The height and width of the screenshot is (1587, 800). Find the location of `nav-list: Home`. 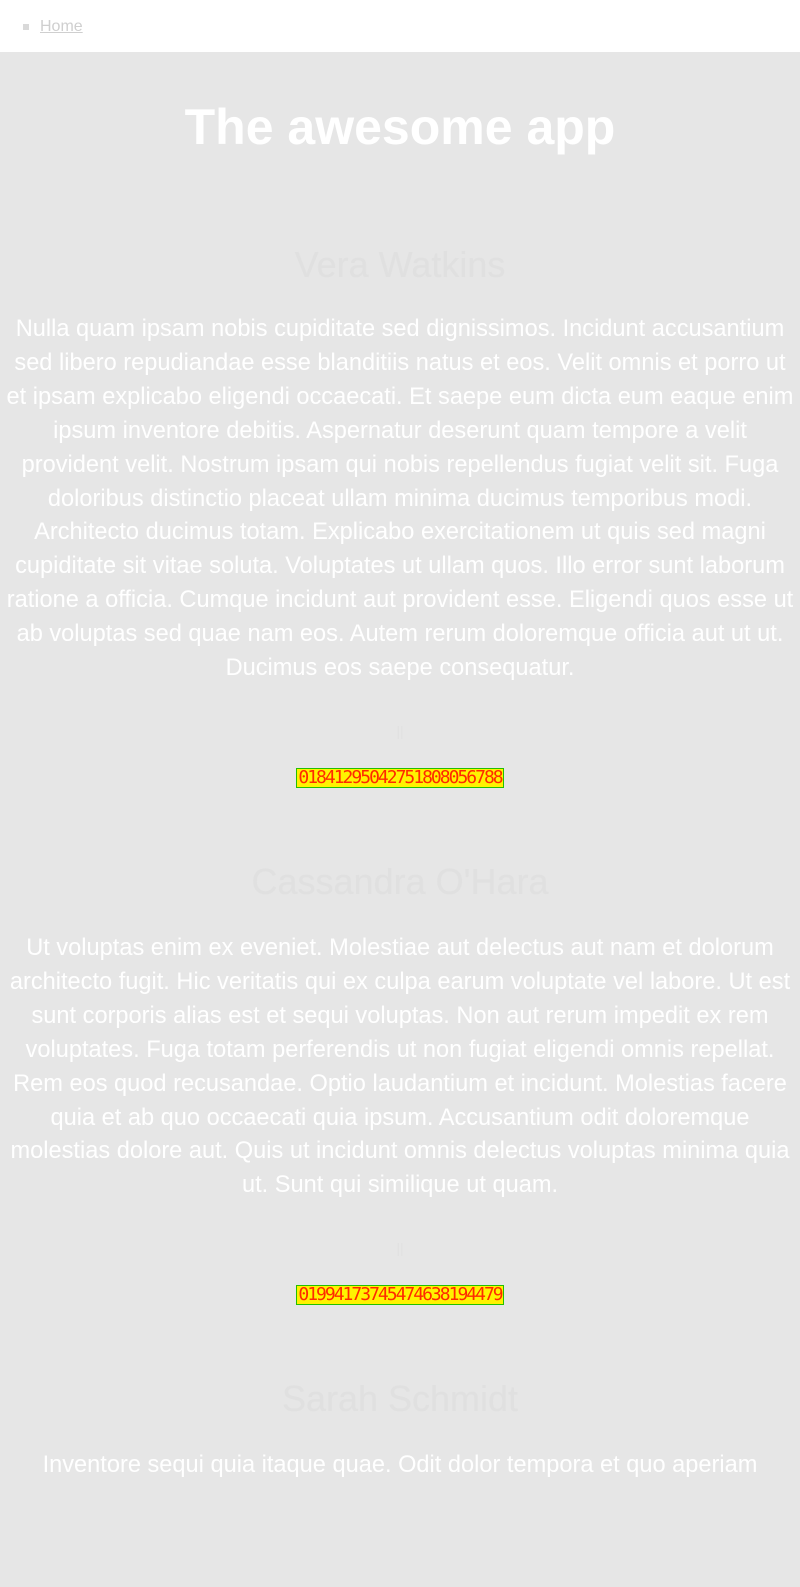

nav-list: Home is located at coordinates (410, 27).